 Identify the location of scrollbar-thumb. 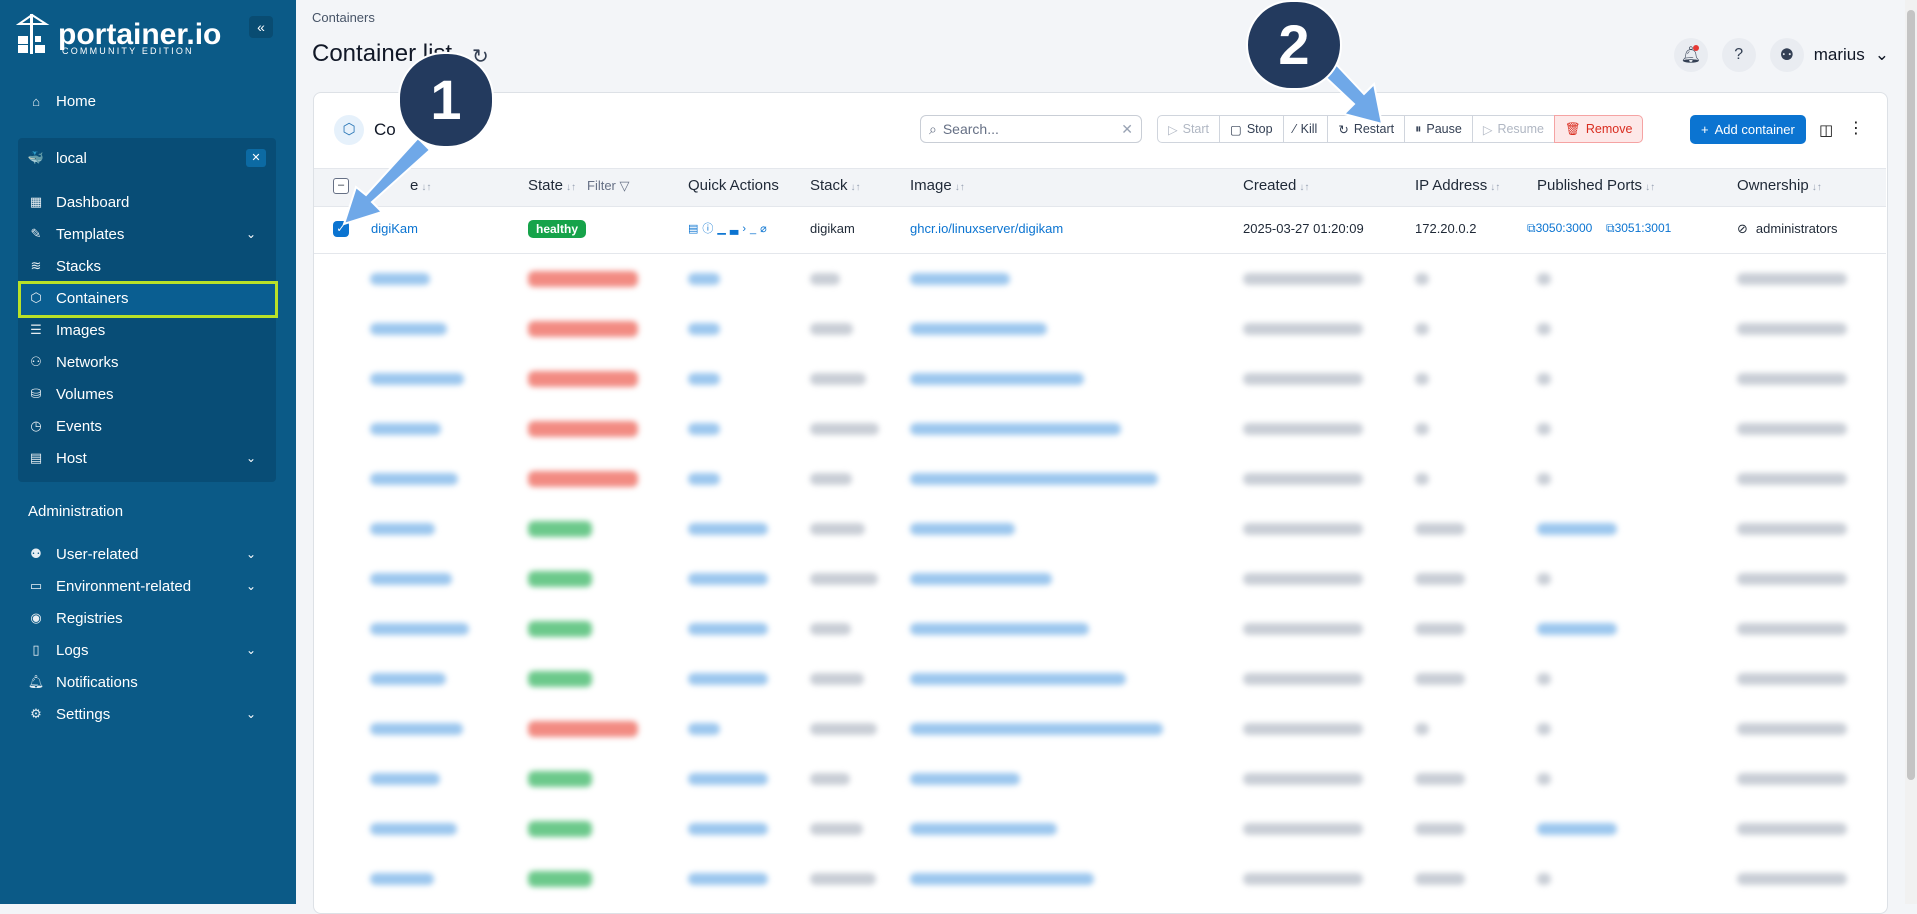
(1911, 395).